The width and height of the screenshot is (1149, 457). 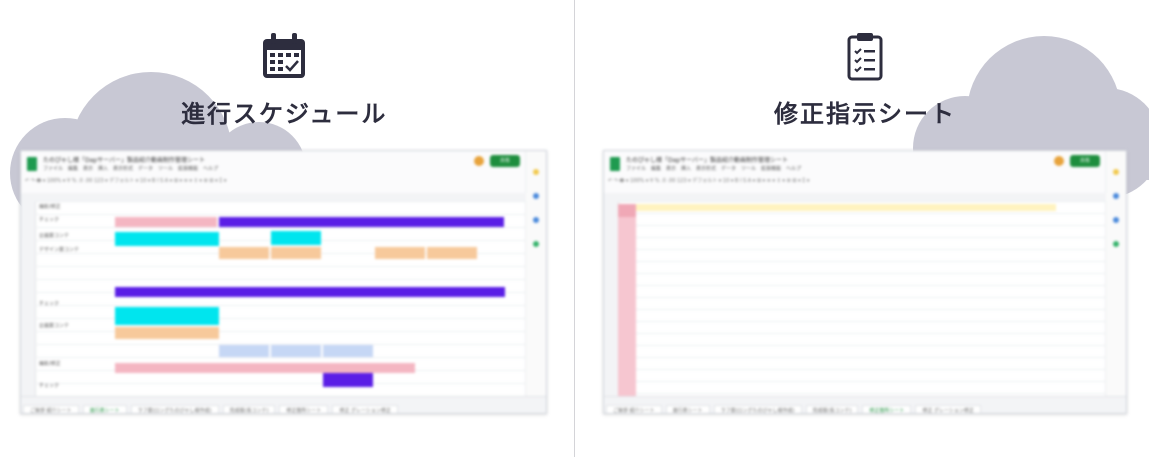 What do you see at coordinates (284, 56) in the screenshot?
I see `calendar-icon` at bounding box center [284, 56].